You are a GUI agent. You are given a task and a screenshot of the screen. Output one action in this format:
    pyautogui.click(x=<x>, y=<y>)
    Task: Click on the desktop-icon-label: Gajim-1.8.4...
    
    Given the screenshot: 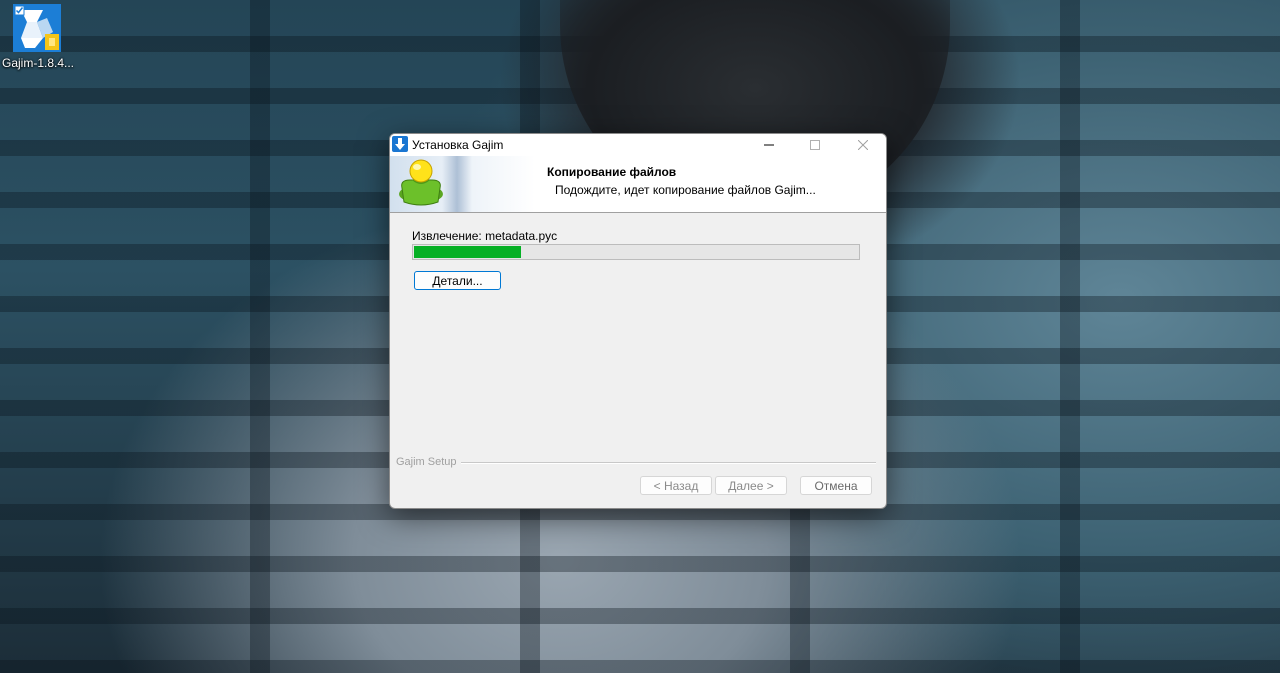 What is the action you would take?
    pyautogui.click(x=38, y=63)
    